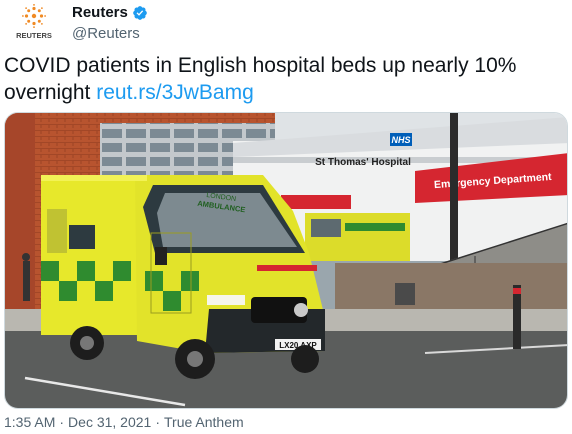  I want to click on nhs-sign-text: NHS, so click(400, 140).